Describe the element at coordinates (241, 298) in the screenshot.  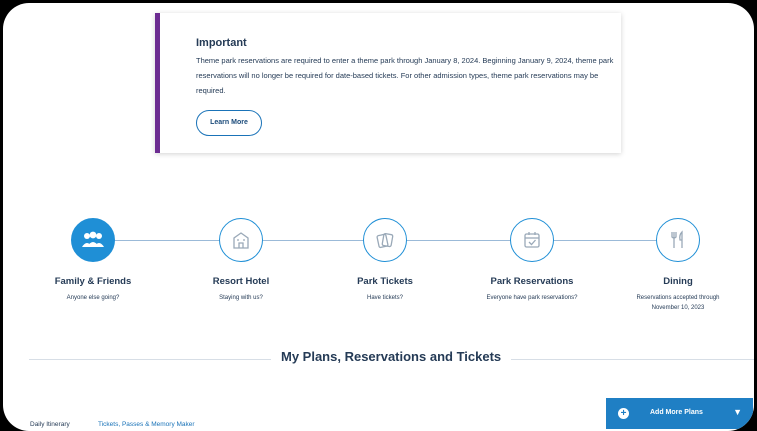
I see `step-subtitle: Staying with us?` at that location.